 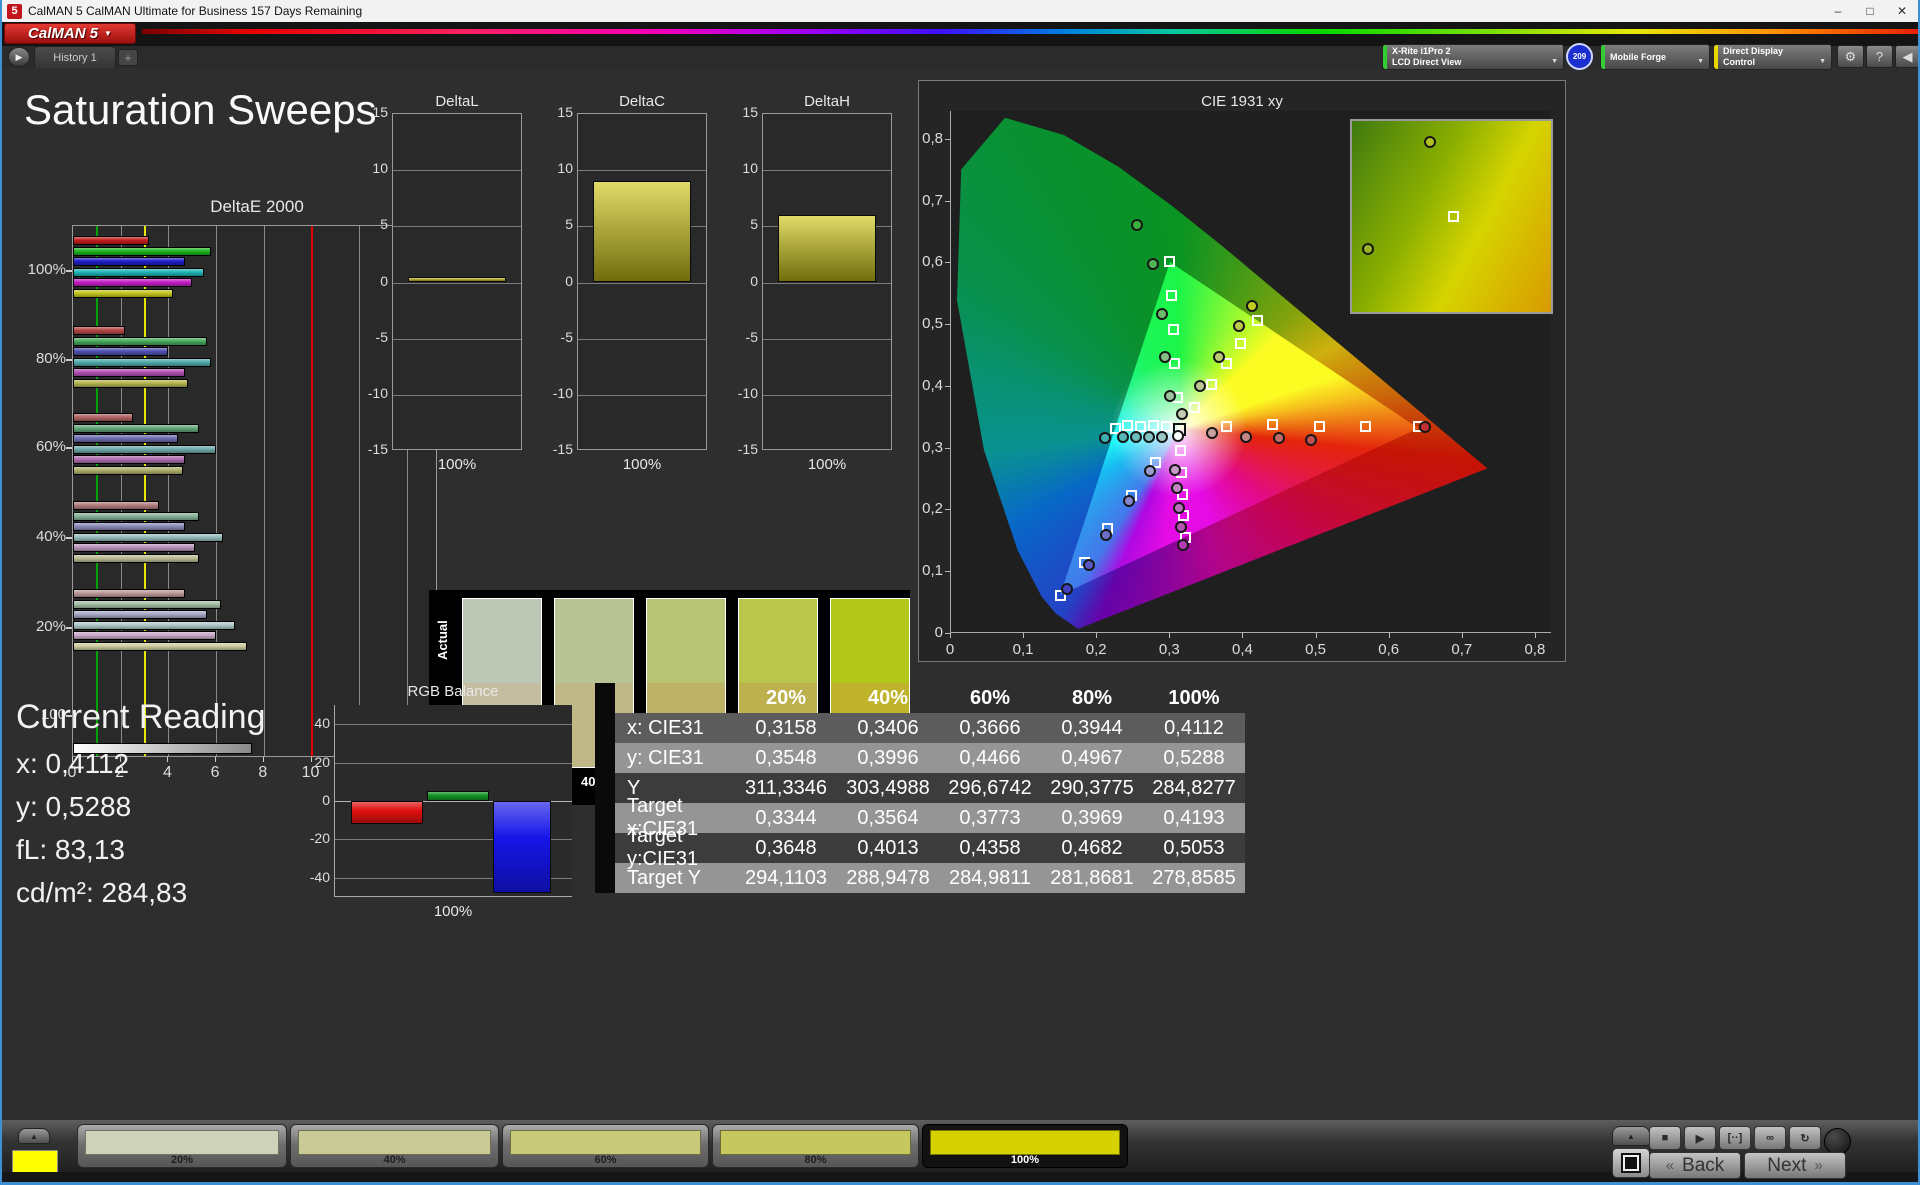 What do you see at coordinates (1837, 1141) in the screenshot?
I see `status-indicator` at bounding box center [1837, 1141].